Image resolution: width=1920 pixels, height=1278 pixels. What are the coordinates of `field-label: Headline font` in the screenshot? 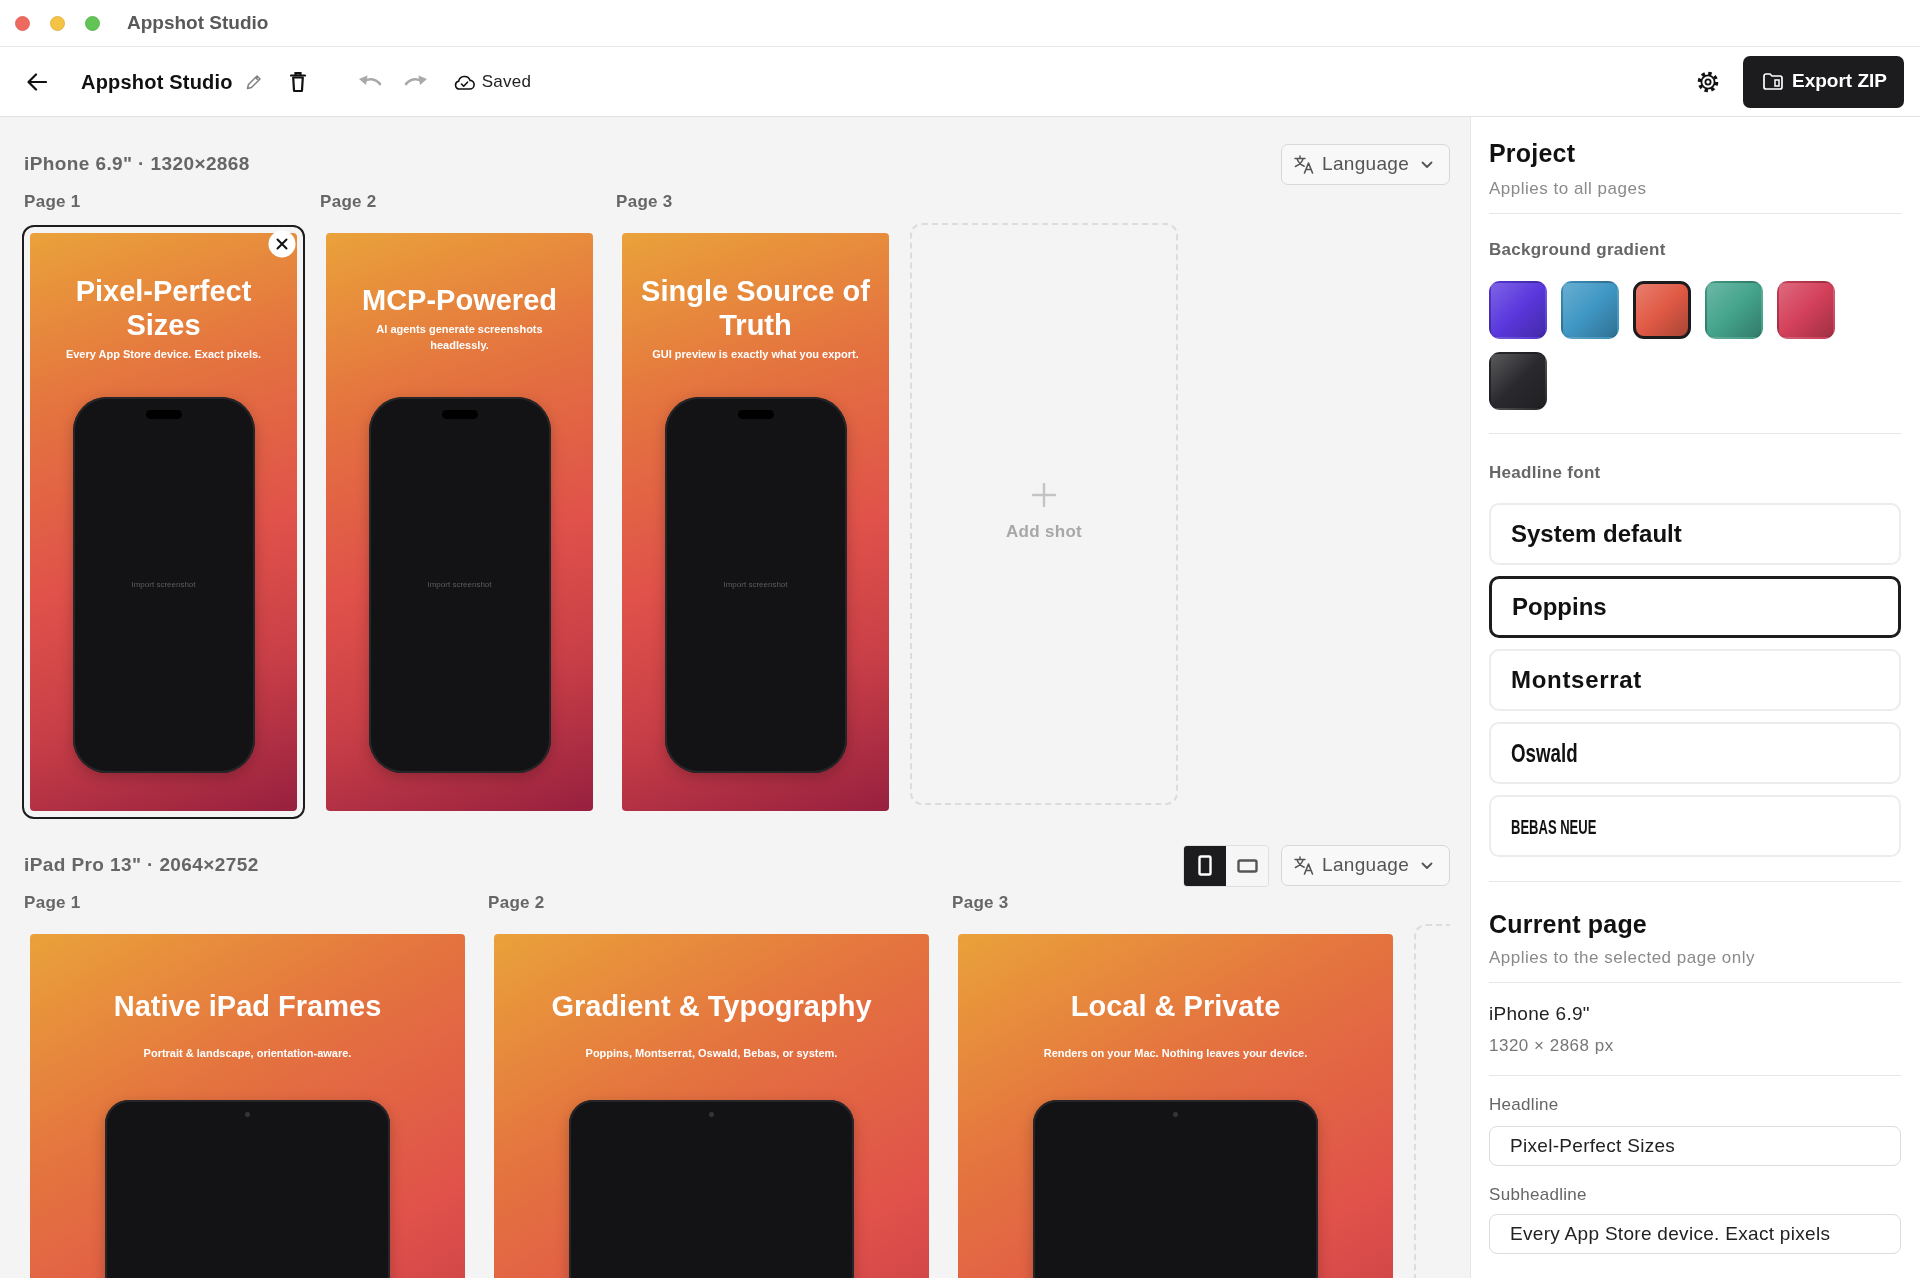 It's located at (1545, 473).